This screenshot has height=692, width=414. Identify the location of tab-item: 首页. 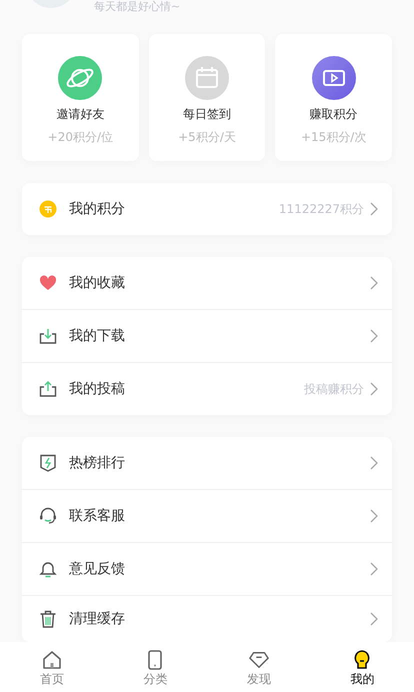
(52, 667).